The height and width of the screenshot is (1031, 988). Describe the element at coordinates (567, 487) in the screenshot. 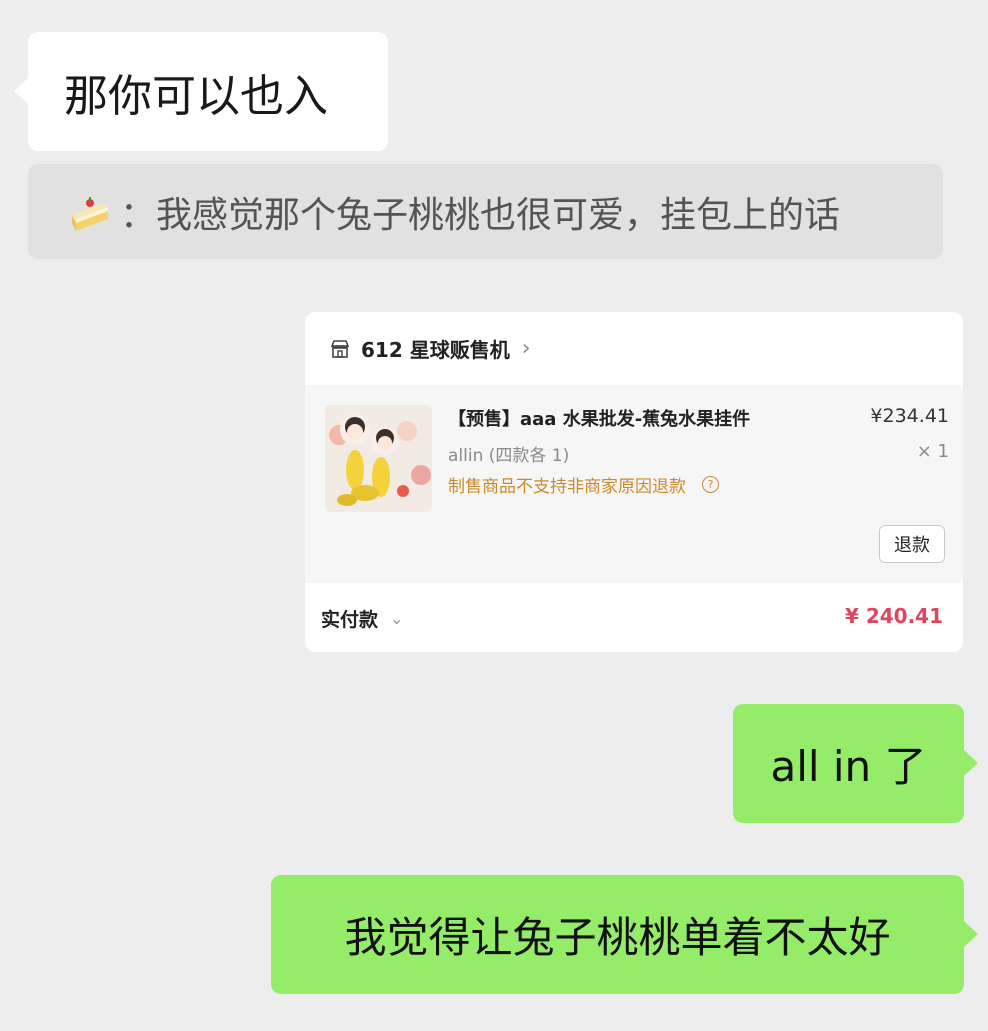

I see `refund-notice-text: 制售商品不支持非商家原因退款` at that location.